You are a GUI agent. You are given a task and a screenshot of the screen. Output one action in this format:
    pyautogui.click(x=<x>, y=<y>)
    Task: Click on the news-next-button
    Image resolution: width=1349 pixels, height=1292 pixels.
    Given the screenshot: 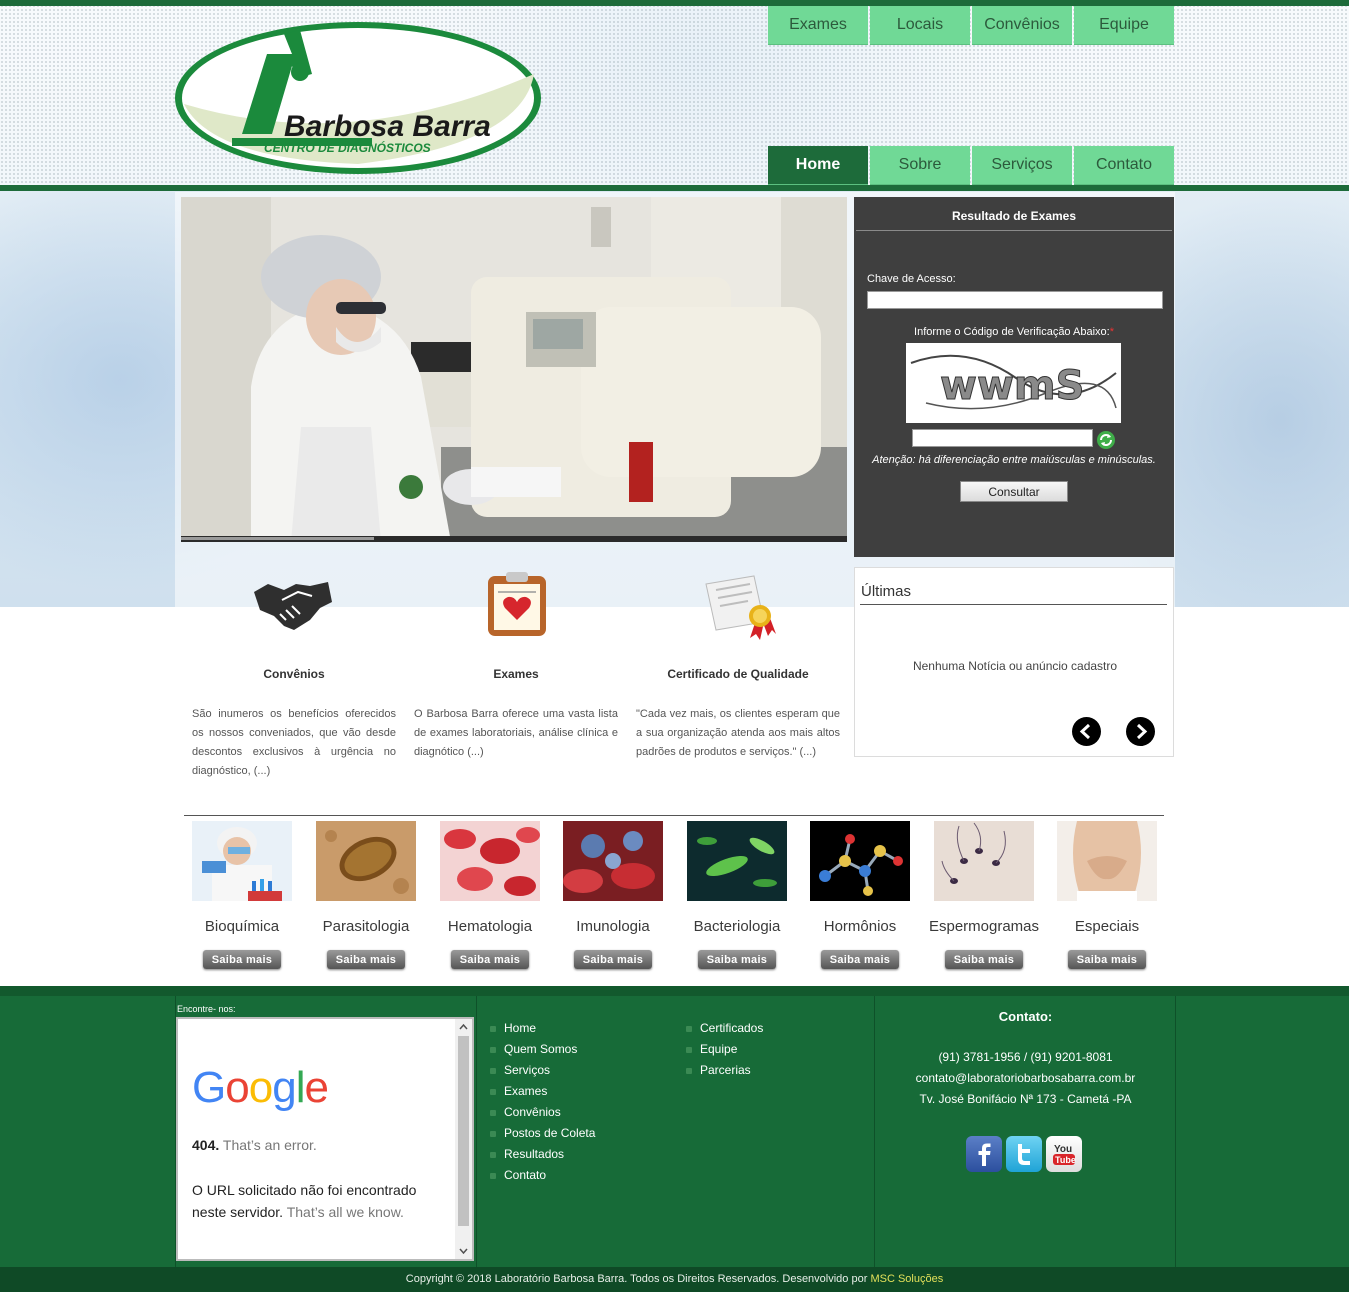 What is the action you would take?
    pyautogui.click(x=1140, y=731)
    